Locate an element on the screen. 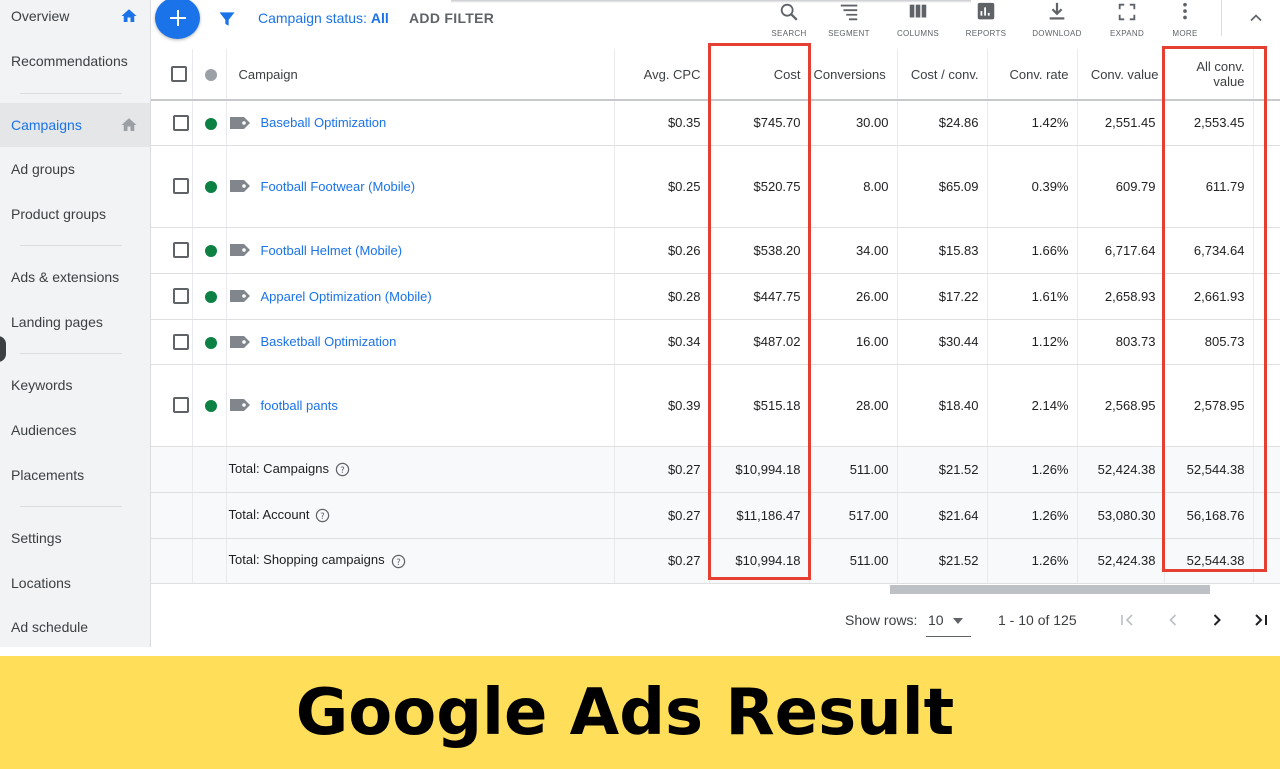 Image resolution: width=1280 pixels, height=769 pixels. header-avg-cpc: Avg. CPC is located at coordinates (662, 75).